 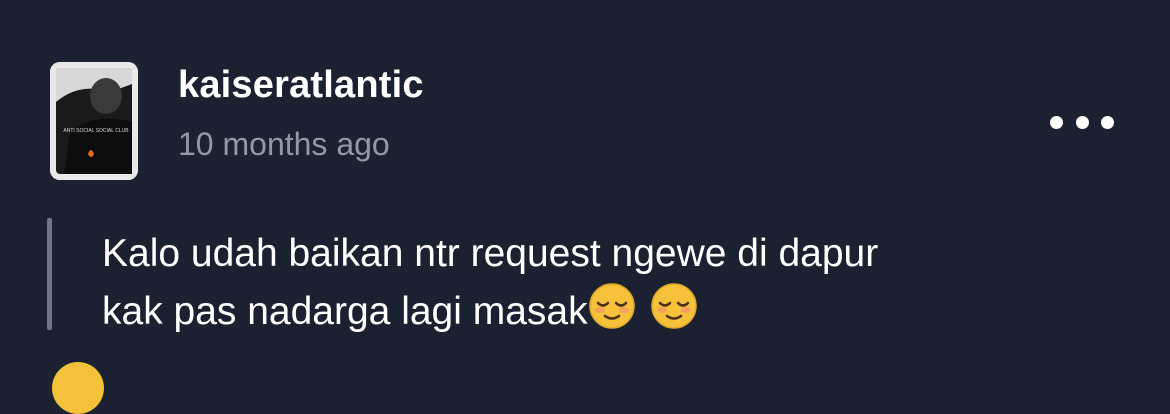 I want to click on avatar: ANTI SOCIAL SOCIAL CLUB, so click(x=94, y=121).